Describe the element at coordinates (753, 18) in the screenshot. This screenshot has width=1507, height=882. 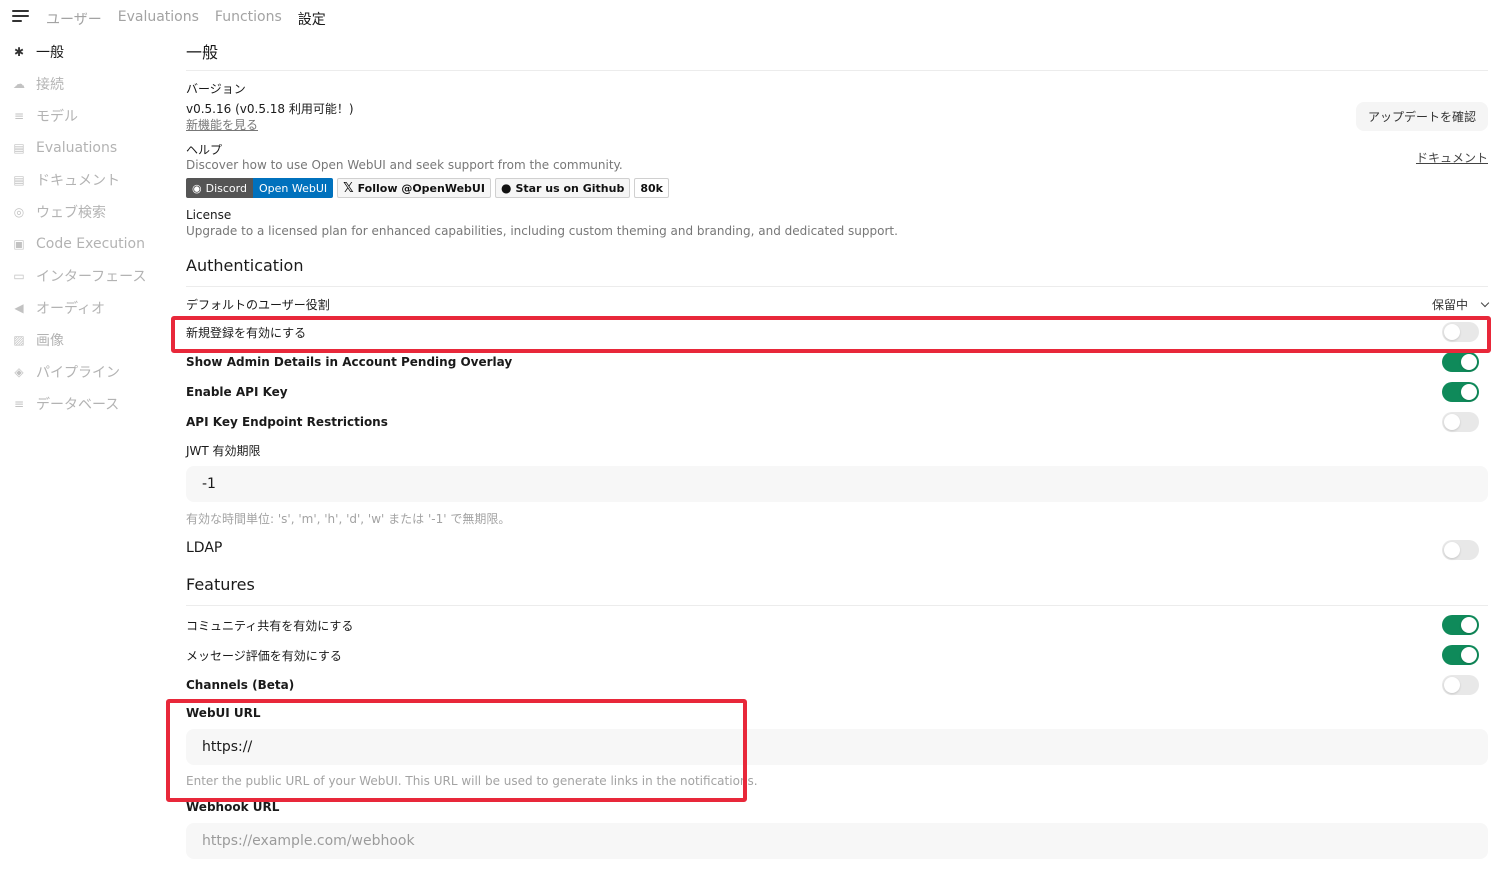
I see `top-nav: ユーザー Evaluations Functions 設定` at that location.